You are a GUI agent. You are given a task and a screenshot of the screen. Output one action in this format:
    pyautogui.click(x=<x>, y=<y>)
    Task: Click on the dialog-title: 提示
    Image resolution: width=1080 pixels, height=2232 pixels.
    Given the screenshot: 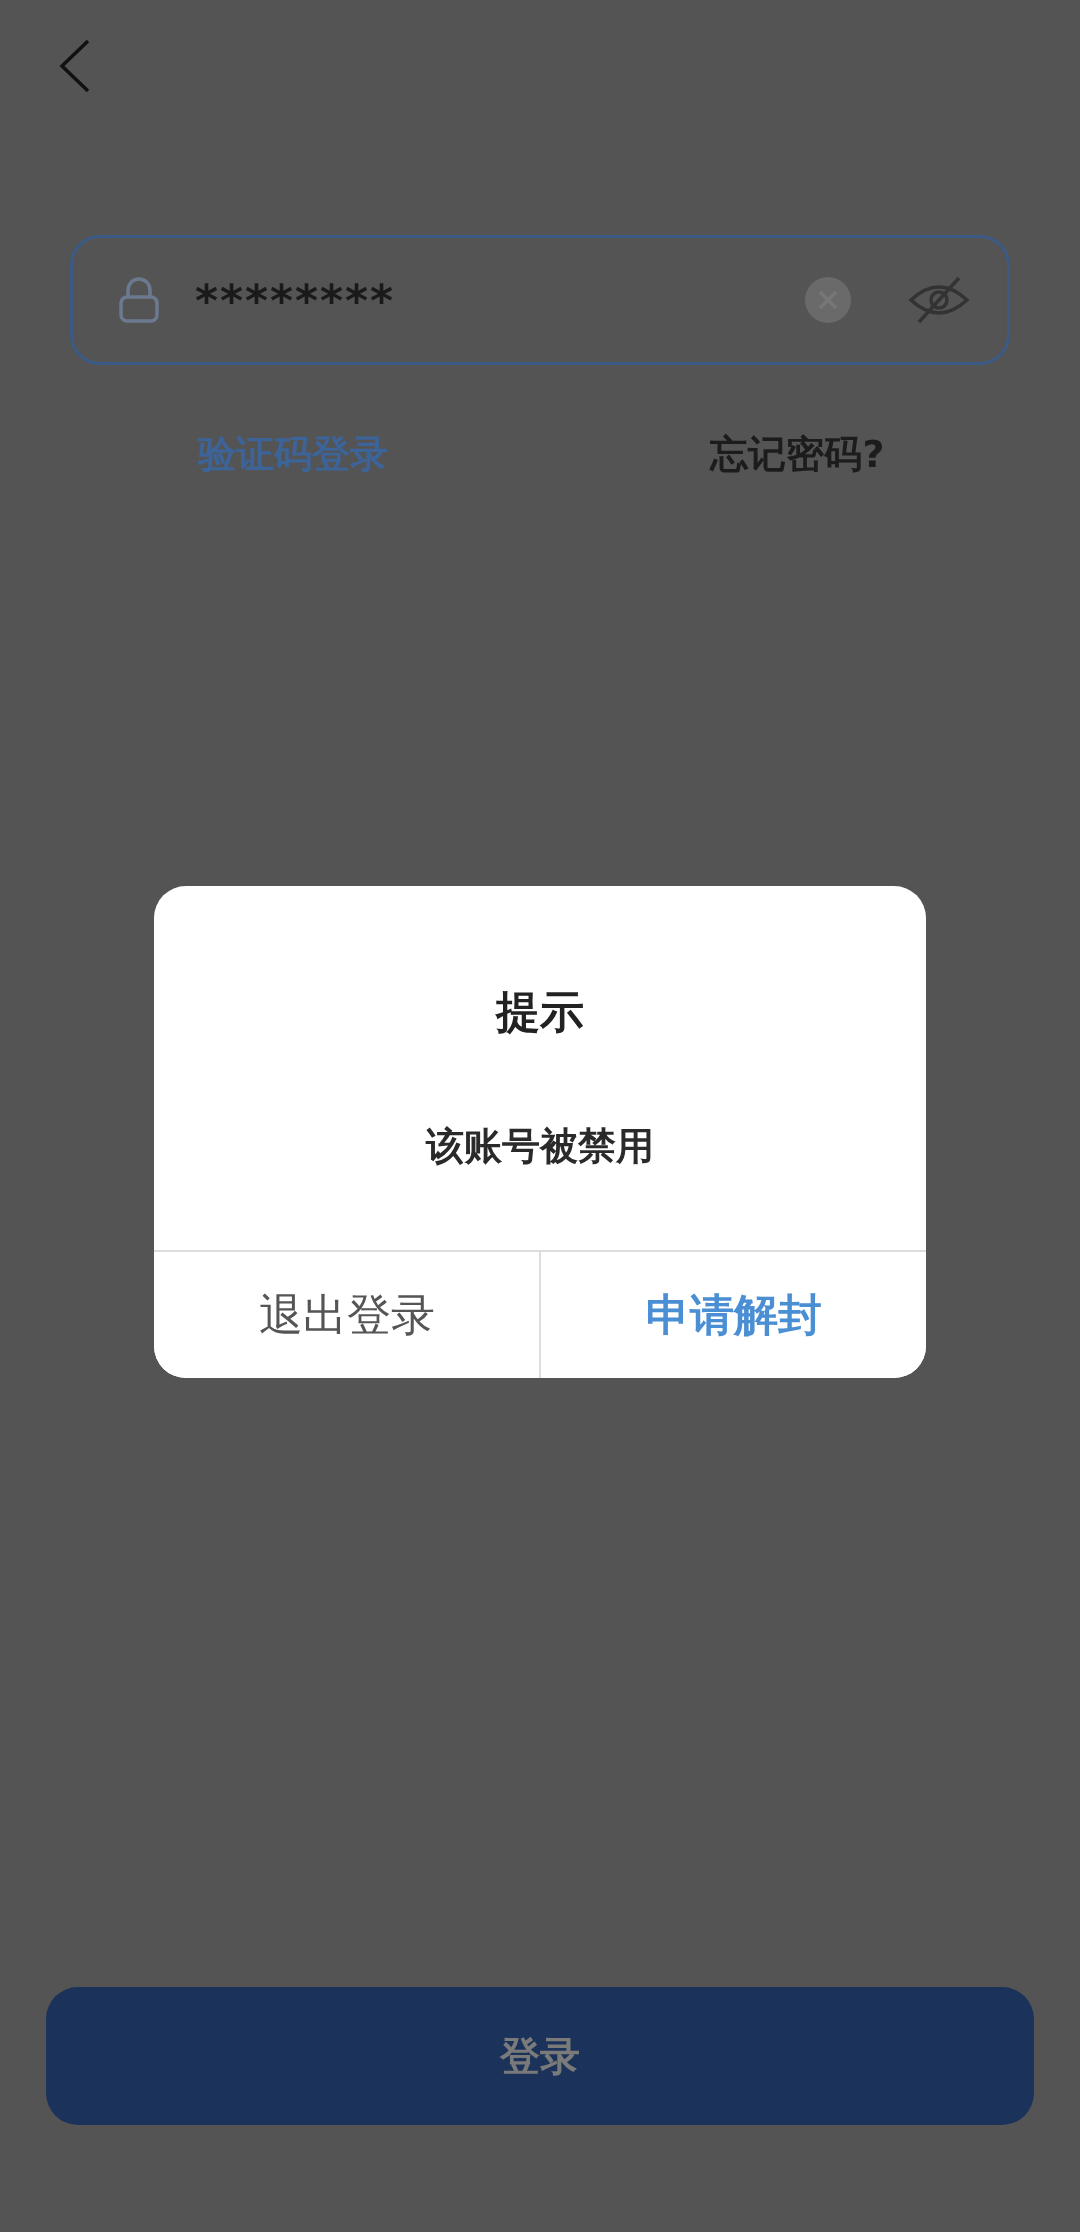 What is the action you would take?
    pyautogui.click(x=539, y=1012)
    